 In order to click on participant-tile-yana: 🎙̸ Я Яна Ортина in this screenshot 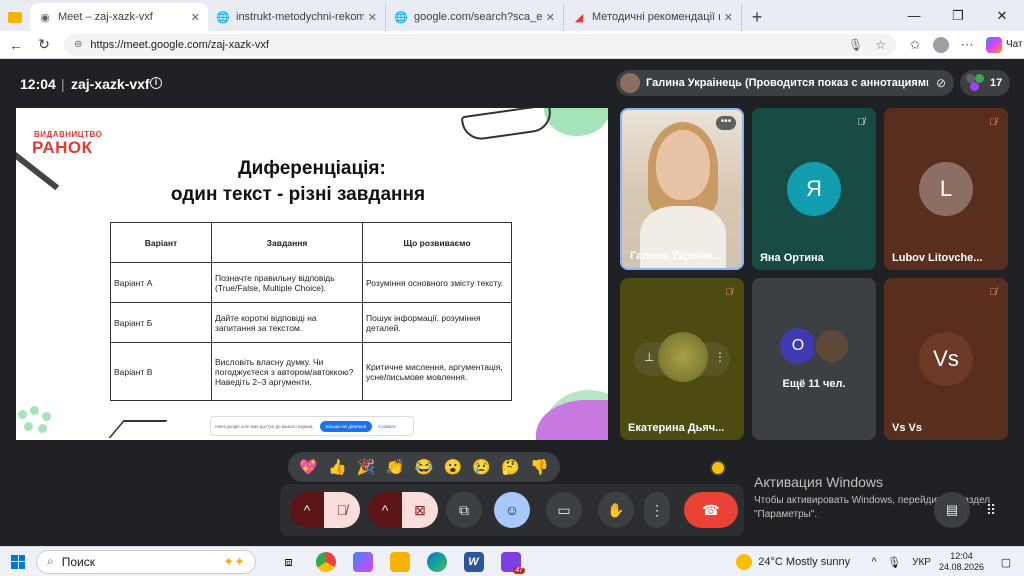, I will do `click(814, 189)`.